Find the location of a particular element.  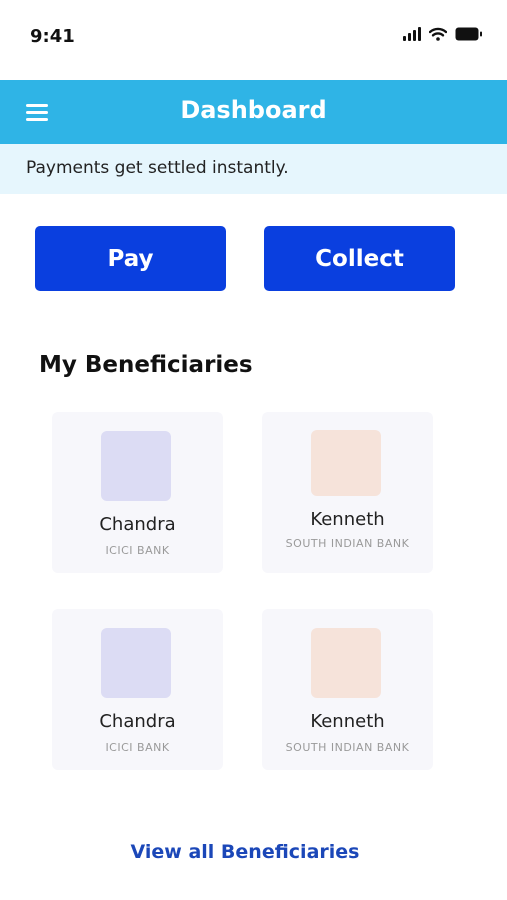

cellular-signal-icon is located at coordinates (412, 34).